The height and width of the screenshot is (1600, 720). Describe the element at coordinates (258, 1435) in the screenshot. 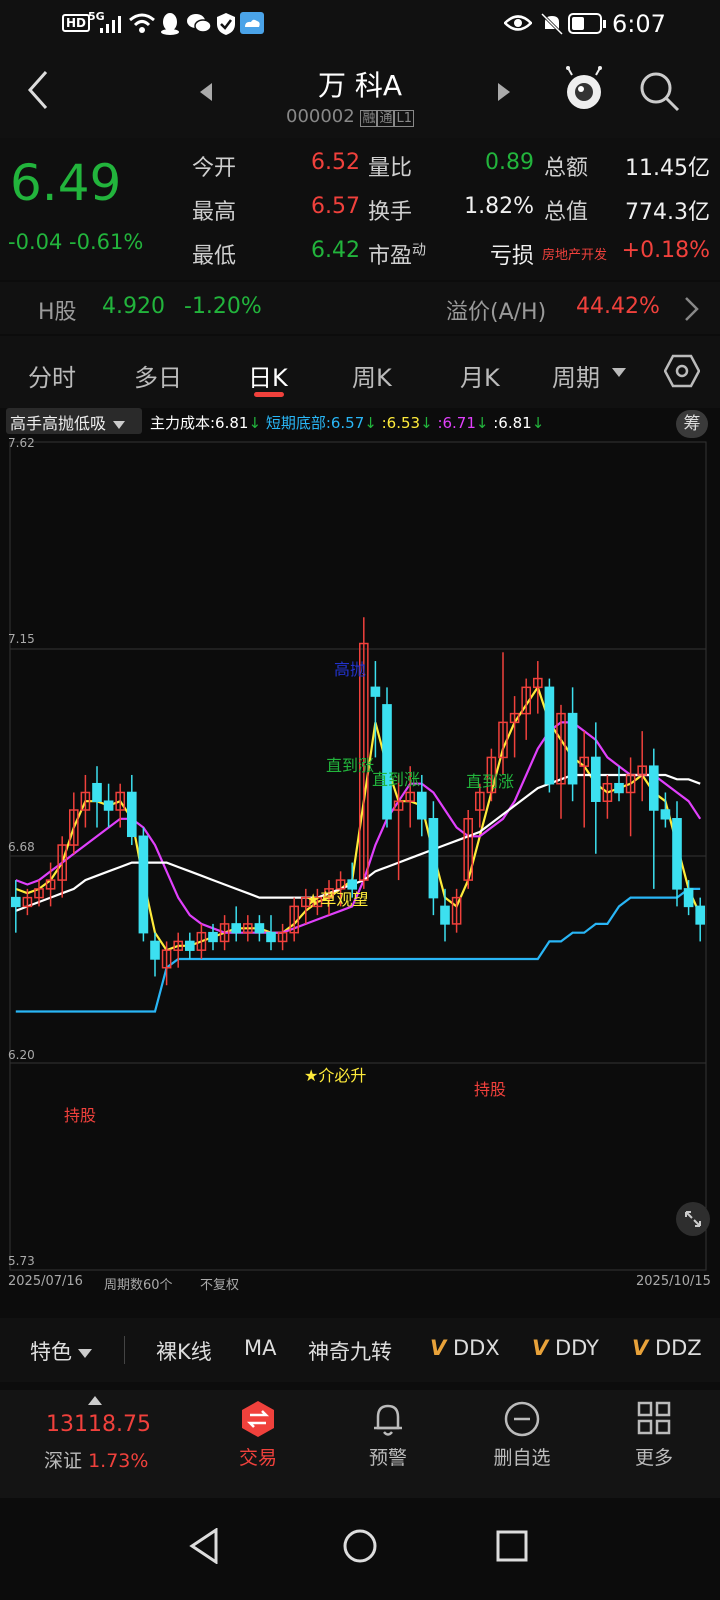

I see `trade-button: 交易` at that location.